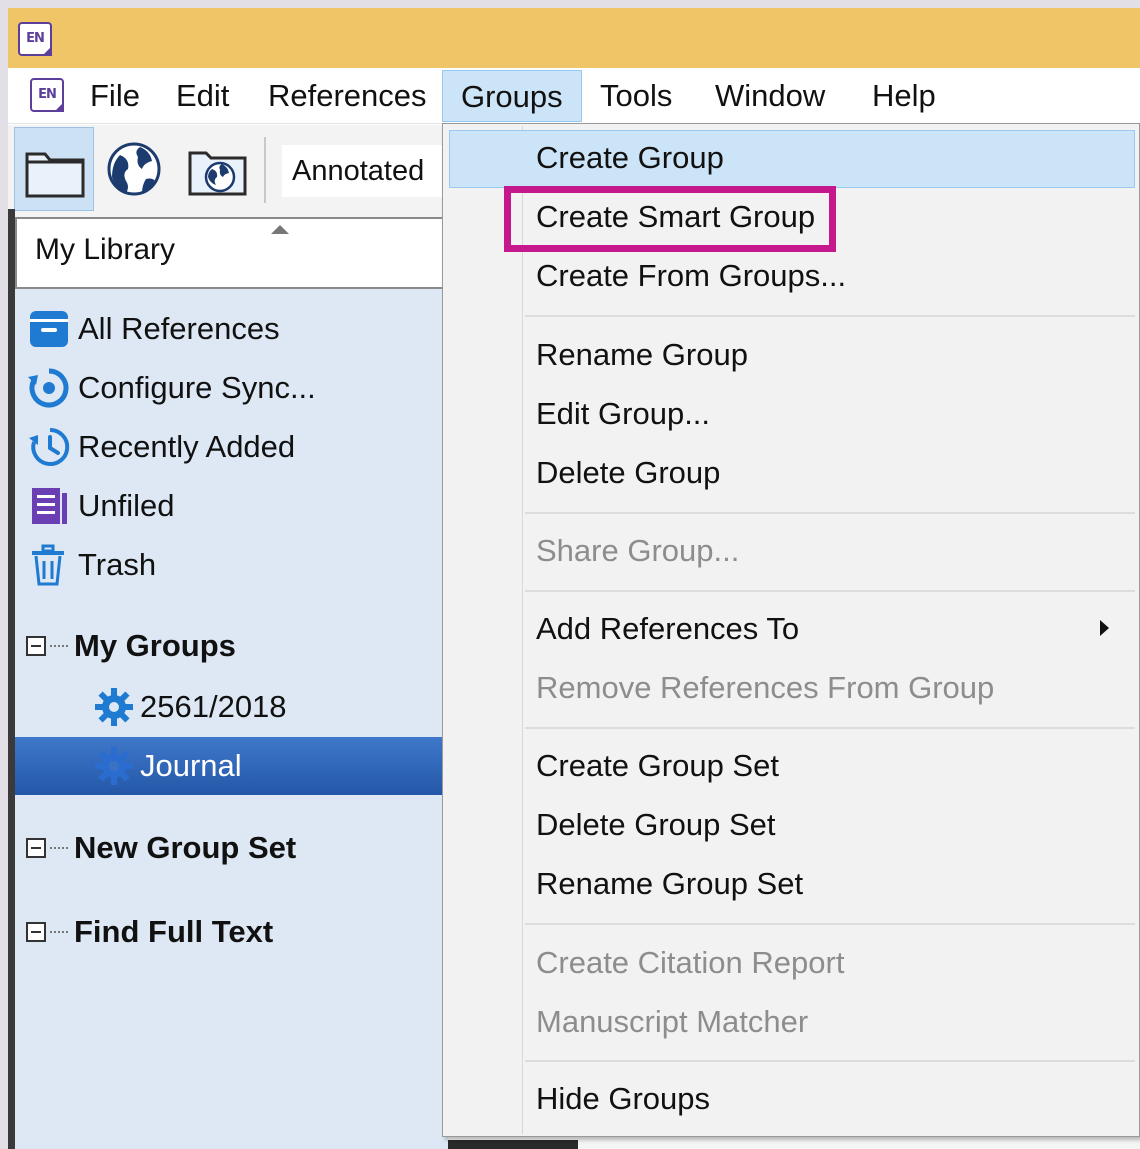 This screenshot has height=1149, width=1140. What do you see at coordinates (185, 847) in the screenshot?
I see `group-set-label: New Group Set` at bounding box center [185, 847].